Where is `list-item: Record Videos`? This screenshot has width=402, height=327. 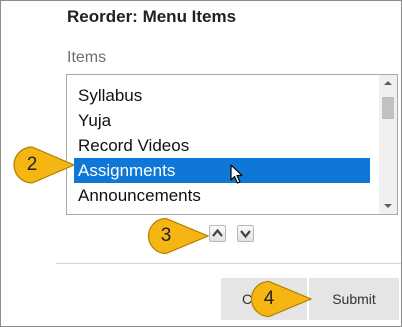
list-item: Record Videos is located at coordinates (222, 145).